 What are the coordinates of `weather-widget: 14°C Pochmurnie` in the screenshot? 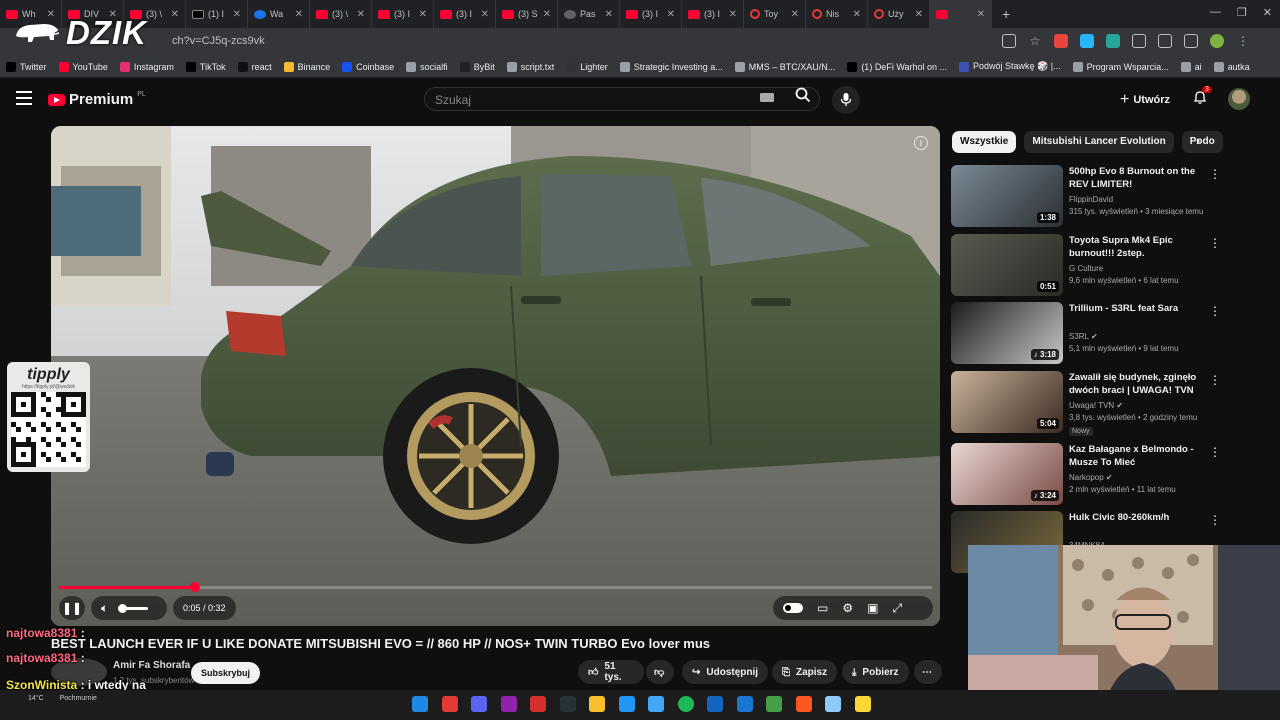 It's located at (62, 698).